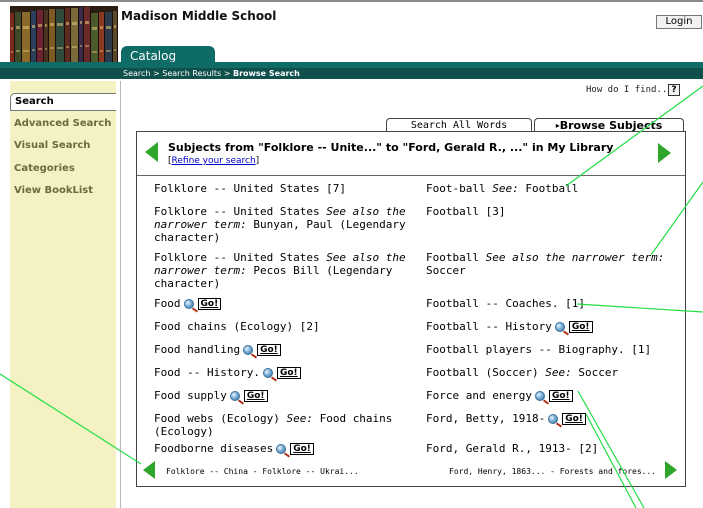 Image resolution: width=703 pixels, height=508 pixels. What do you see at coordinates (609, 125) in the screenshot?
I see `tab-browse-subjects: ▸Browse Subjects` at bounding box center [609, 125].